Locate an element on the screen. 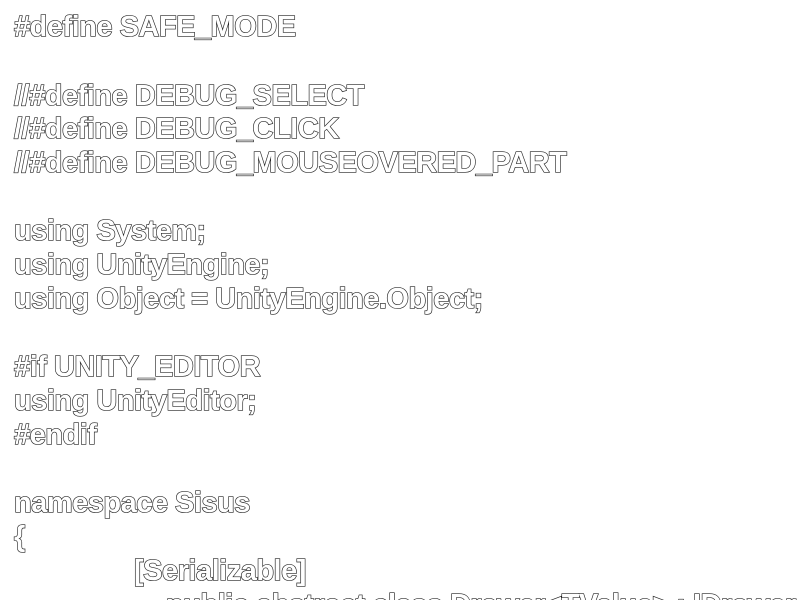  code-line-using-unityengine: using UnityEngine; is located at coordinates (141, 264).